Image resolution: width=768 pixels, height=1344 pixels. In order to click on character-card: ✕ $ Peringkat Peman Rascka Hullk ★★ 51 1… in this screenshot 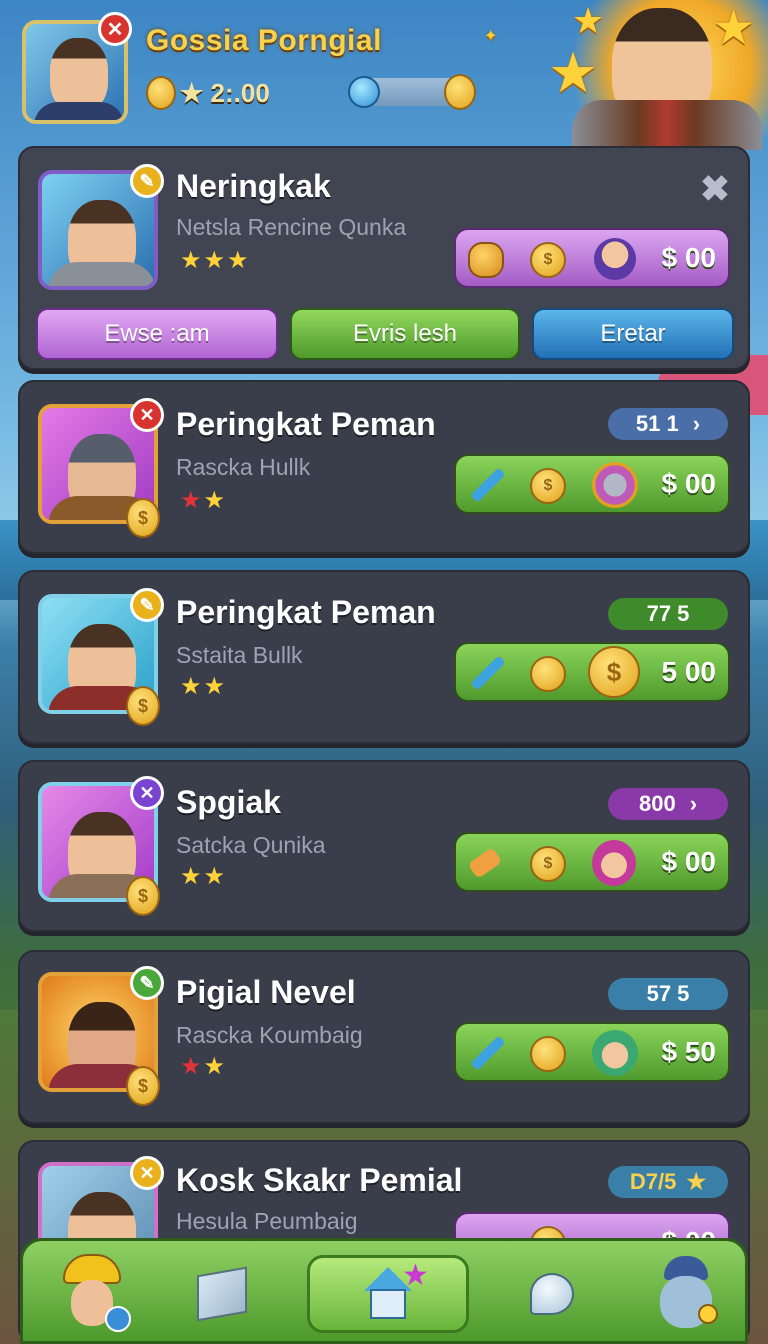, I will do `click(384, 467)`.